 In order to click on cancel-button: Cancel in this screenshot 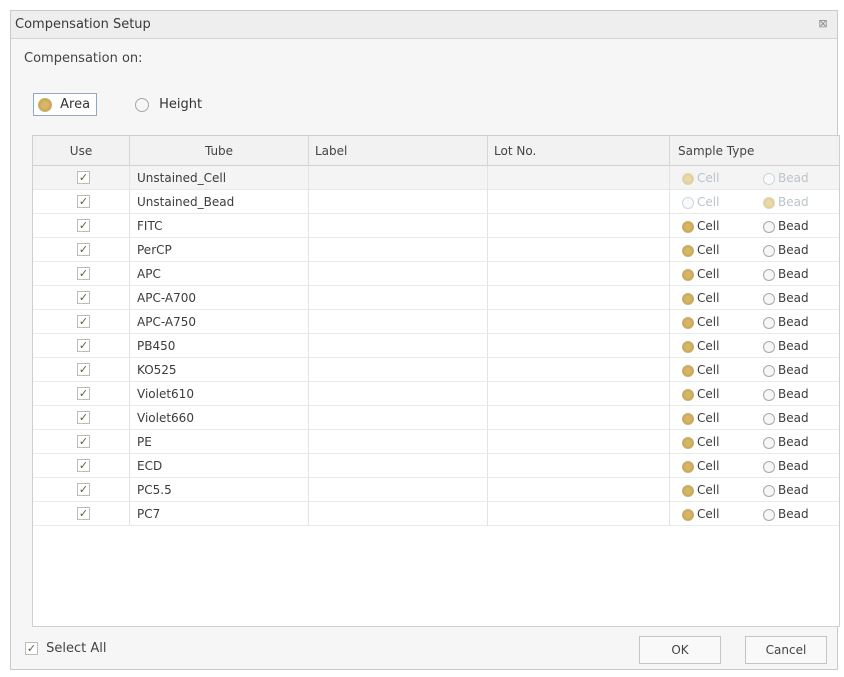, I will do `click(786, 650)`.